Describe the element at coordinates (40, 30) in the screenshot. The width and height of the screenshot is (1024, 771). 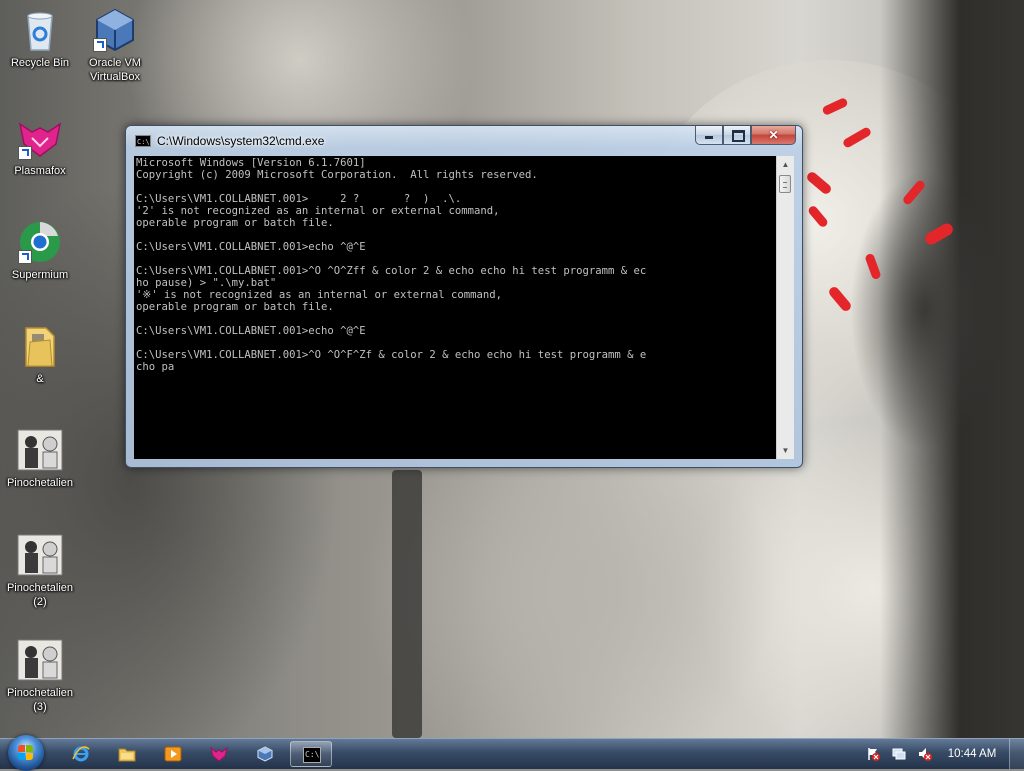
I see `recycle-bin-icon` at that location.